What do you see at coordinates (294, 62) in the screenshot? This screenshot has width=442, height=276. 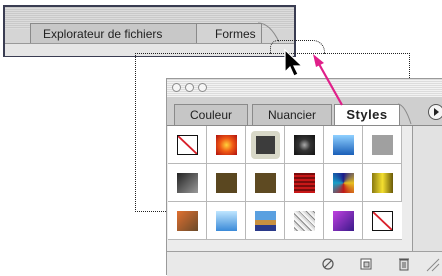 I see `mouse-cursor-icon` at bounding box center [294, 62].